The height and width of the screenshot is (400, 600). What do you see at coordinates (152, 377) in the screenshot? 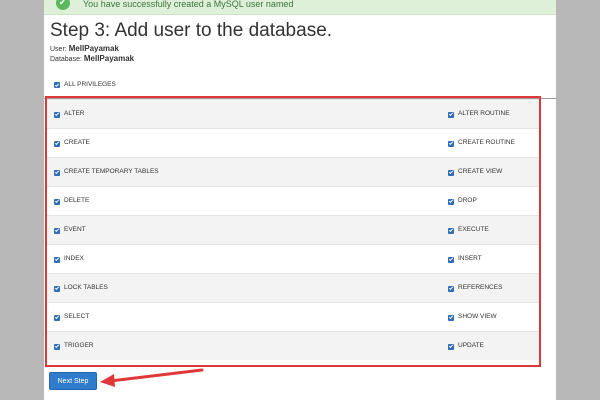
I see `red-arrow-icon` at bounding box center [152, 377].